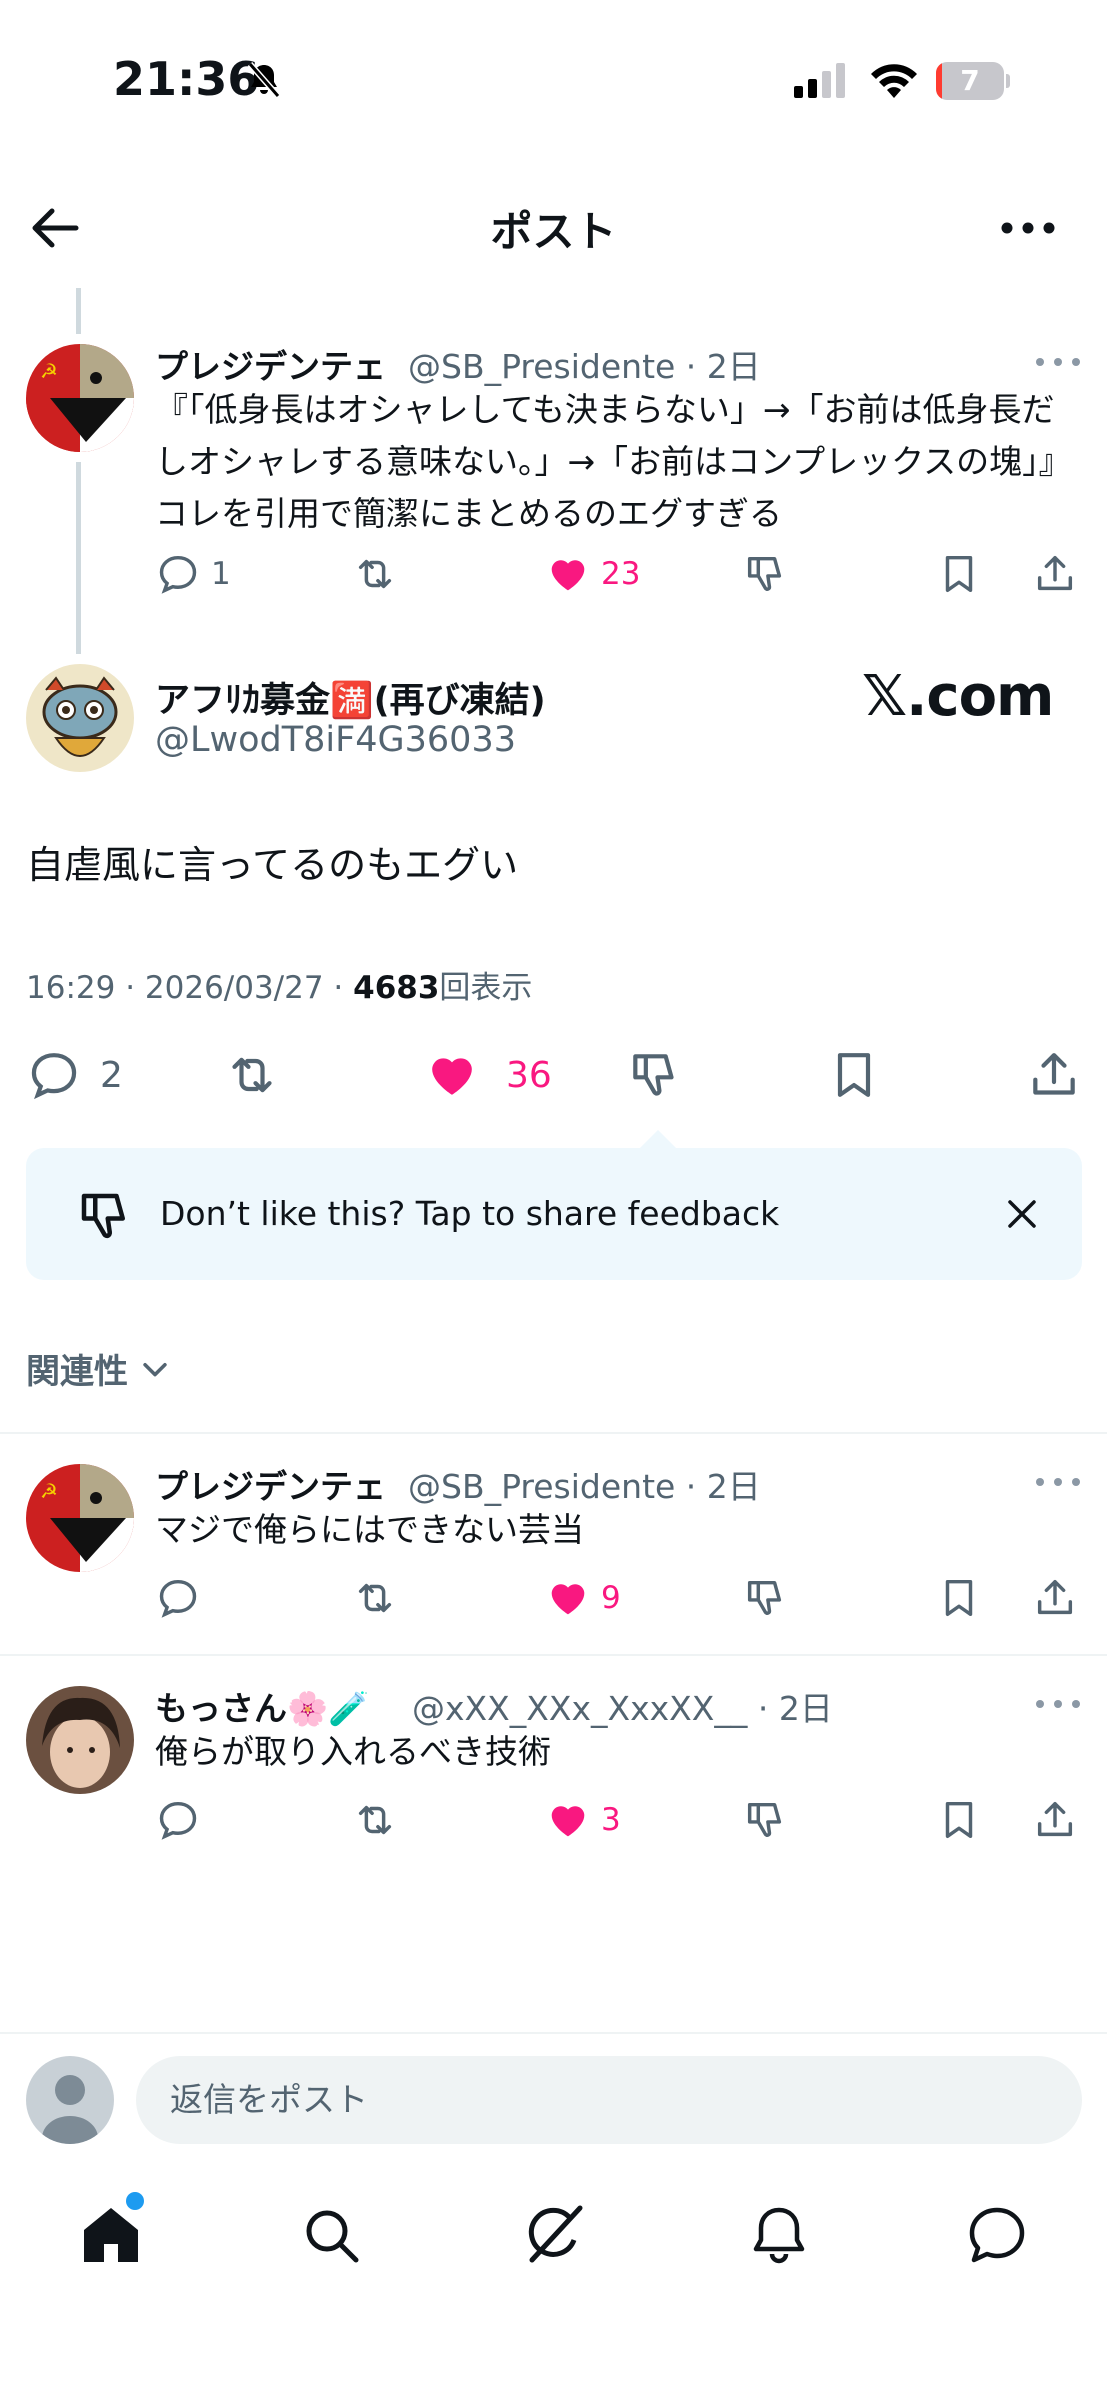 This screenshot has width=1107, height=2400. I want to click on bell-slash-icon, so click(264, 80).